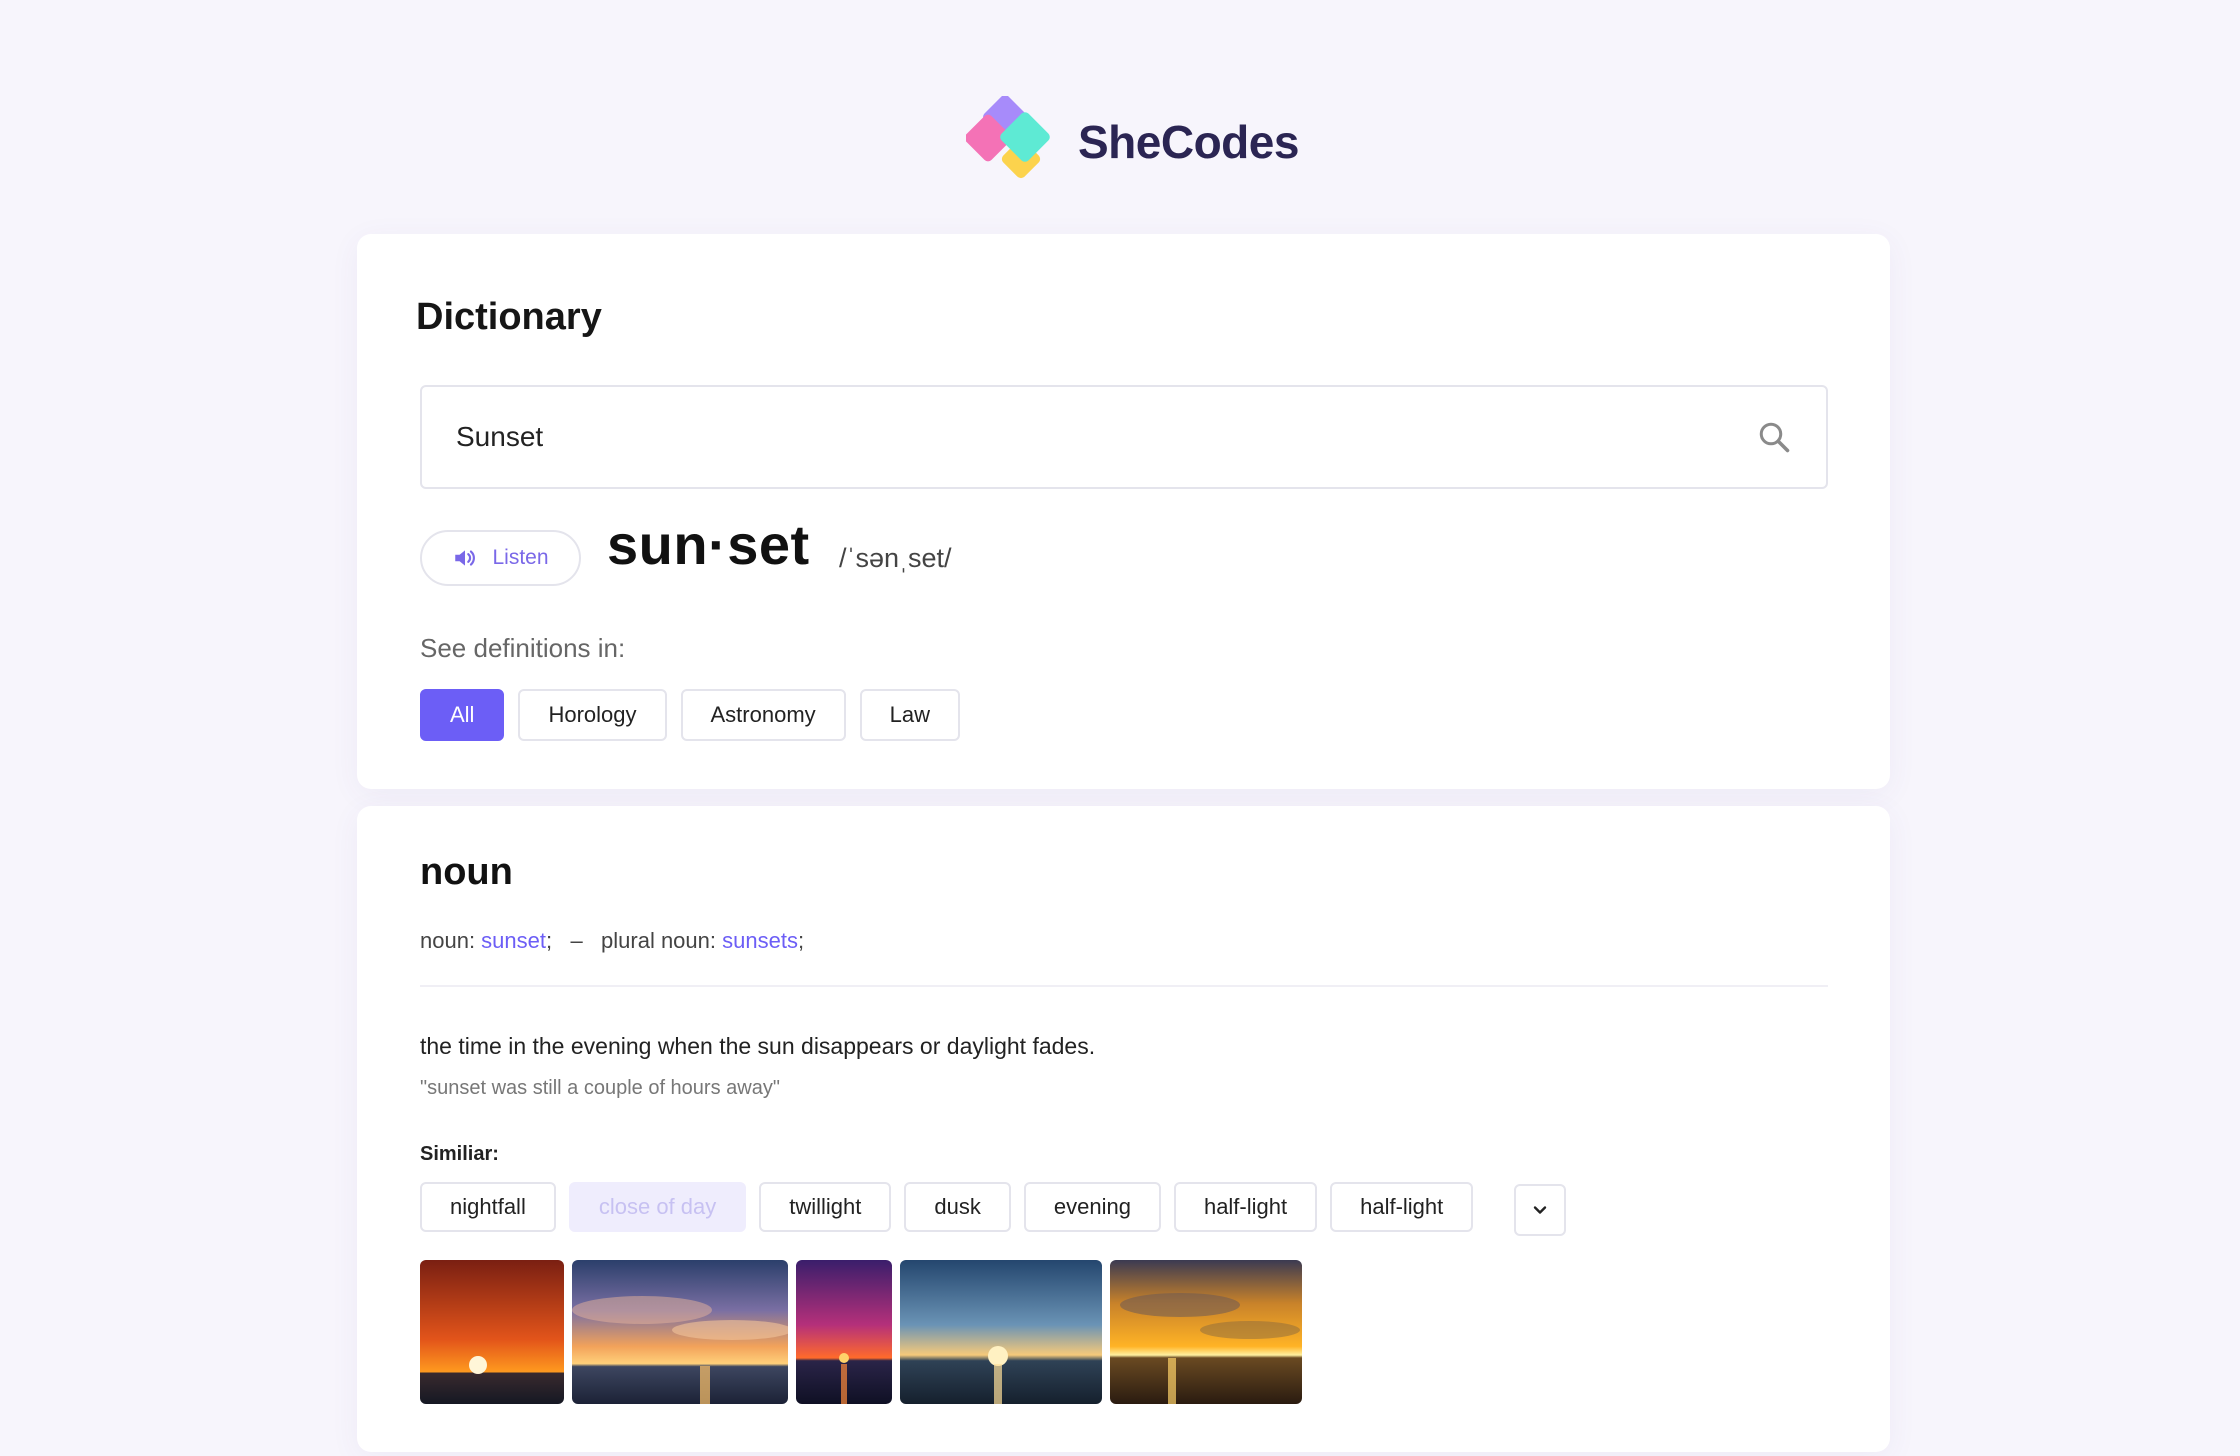  I want to click on similar-chip: twillight, so click(825, 1207).